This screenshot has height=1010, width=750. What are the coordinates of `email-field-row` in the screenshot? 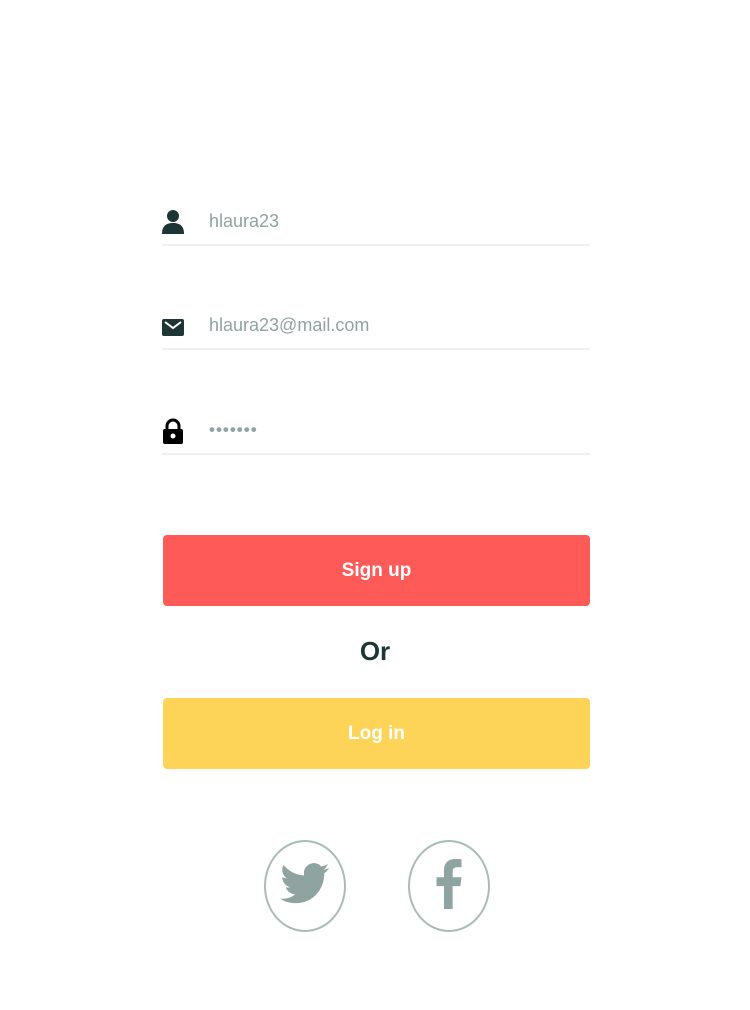 It's located at (376, 327).